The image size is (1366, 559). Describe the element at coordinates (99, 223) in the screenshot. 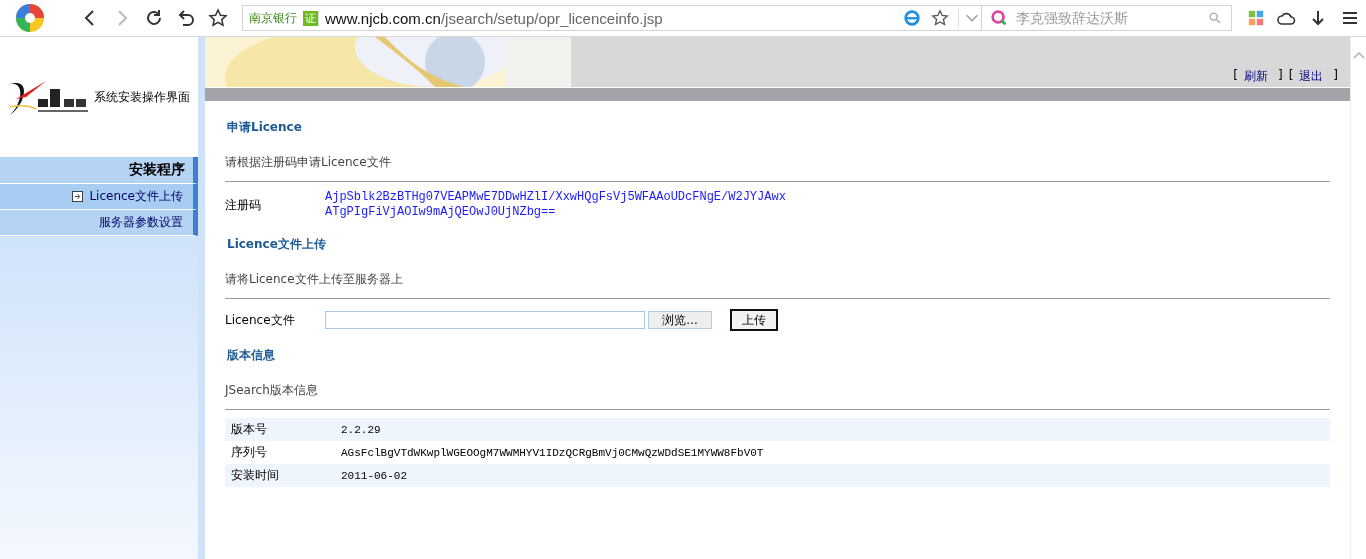

I see `menu-item: 服务器参数设置` at that location.